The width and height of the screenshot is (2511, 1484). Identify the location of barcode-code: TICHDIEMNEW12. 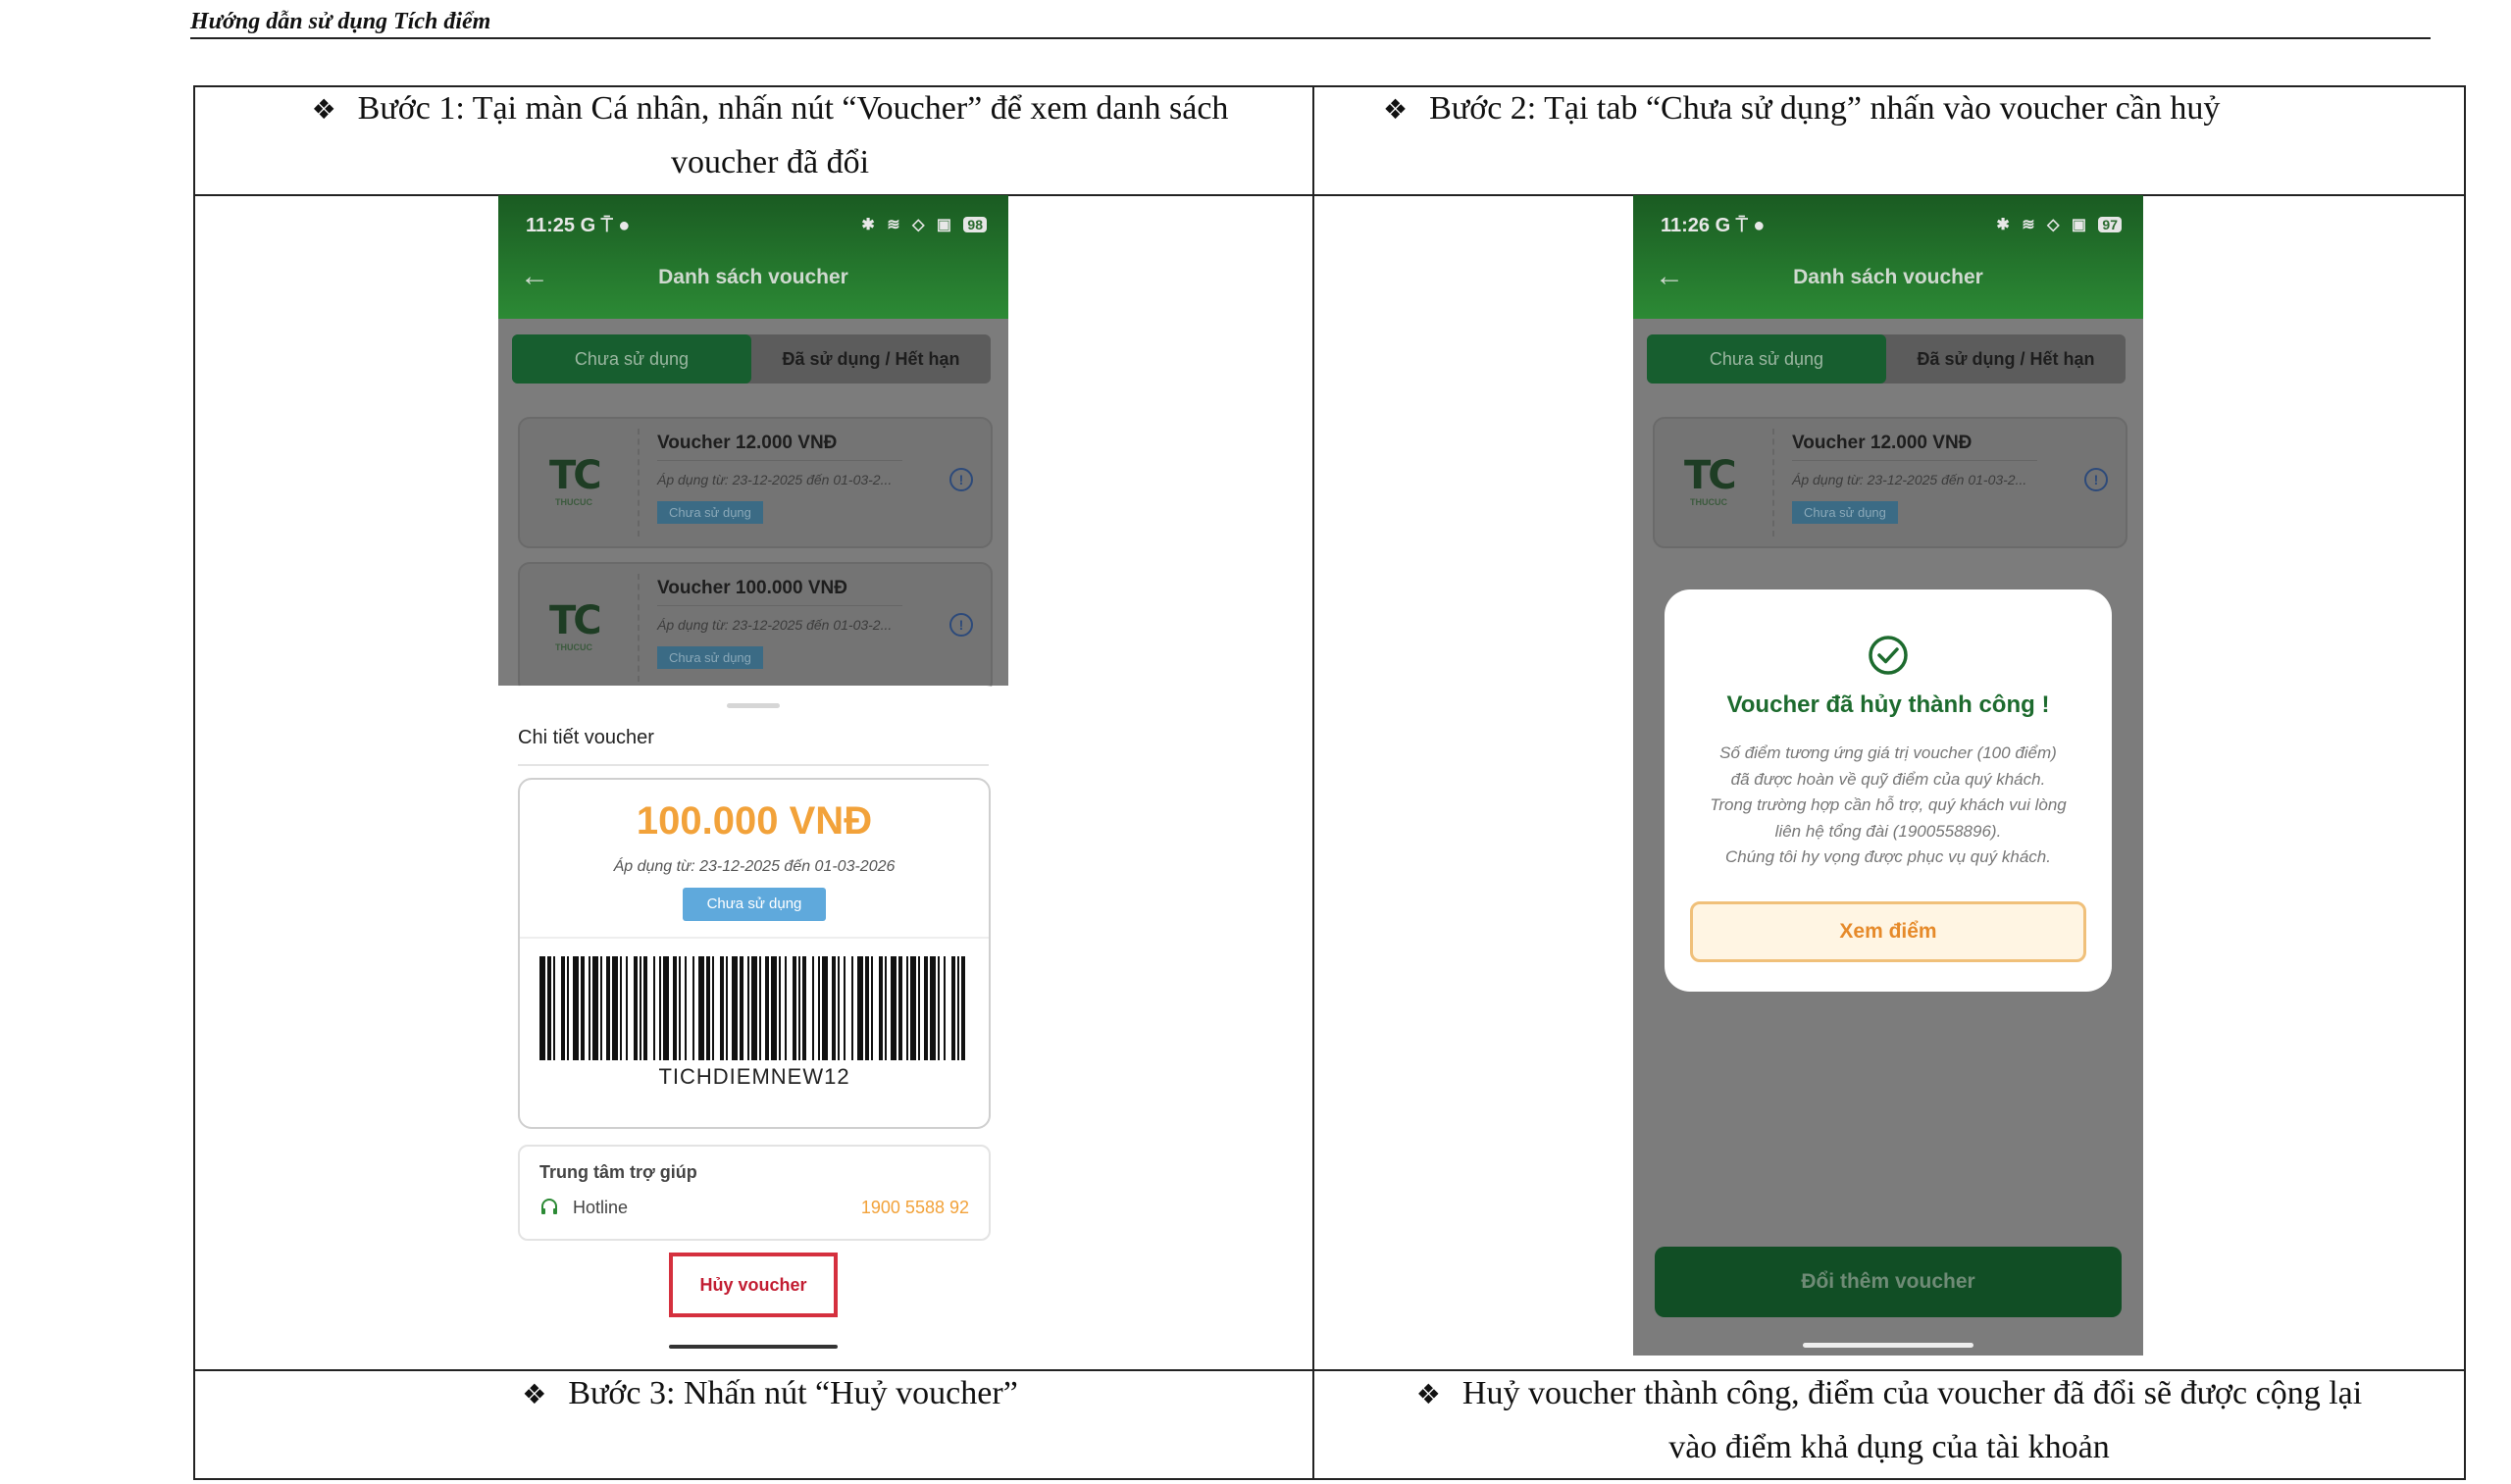
(754, 1076).